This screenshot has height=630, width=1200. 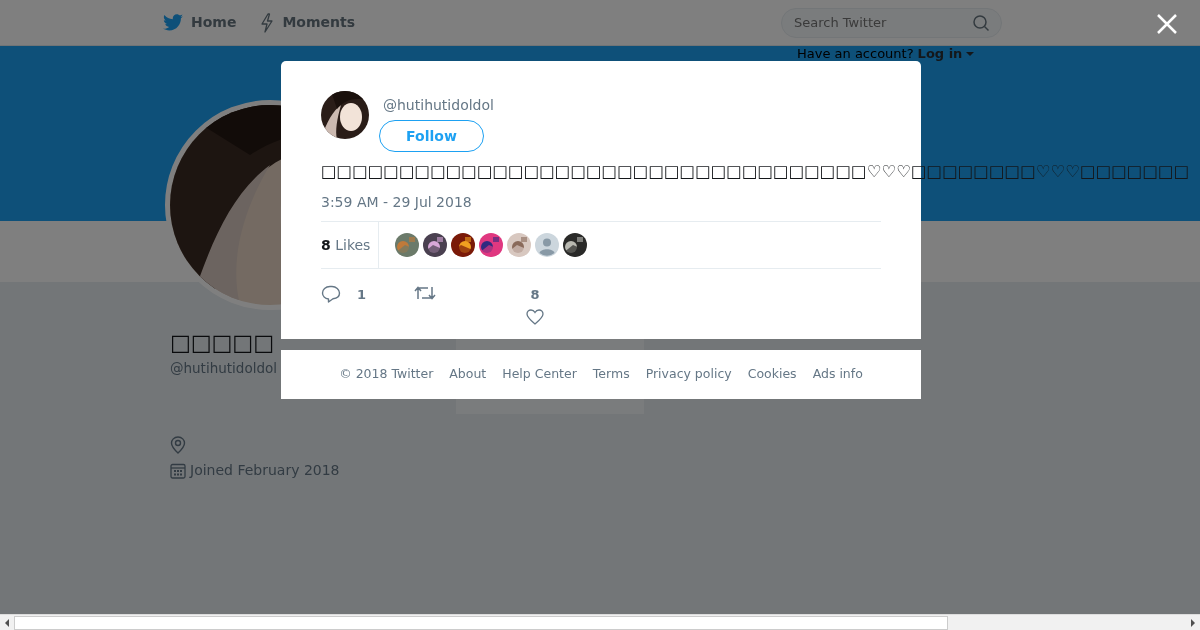 I want to click on reply-icon, so click(x=331, y=294).